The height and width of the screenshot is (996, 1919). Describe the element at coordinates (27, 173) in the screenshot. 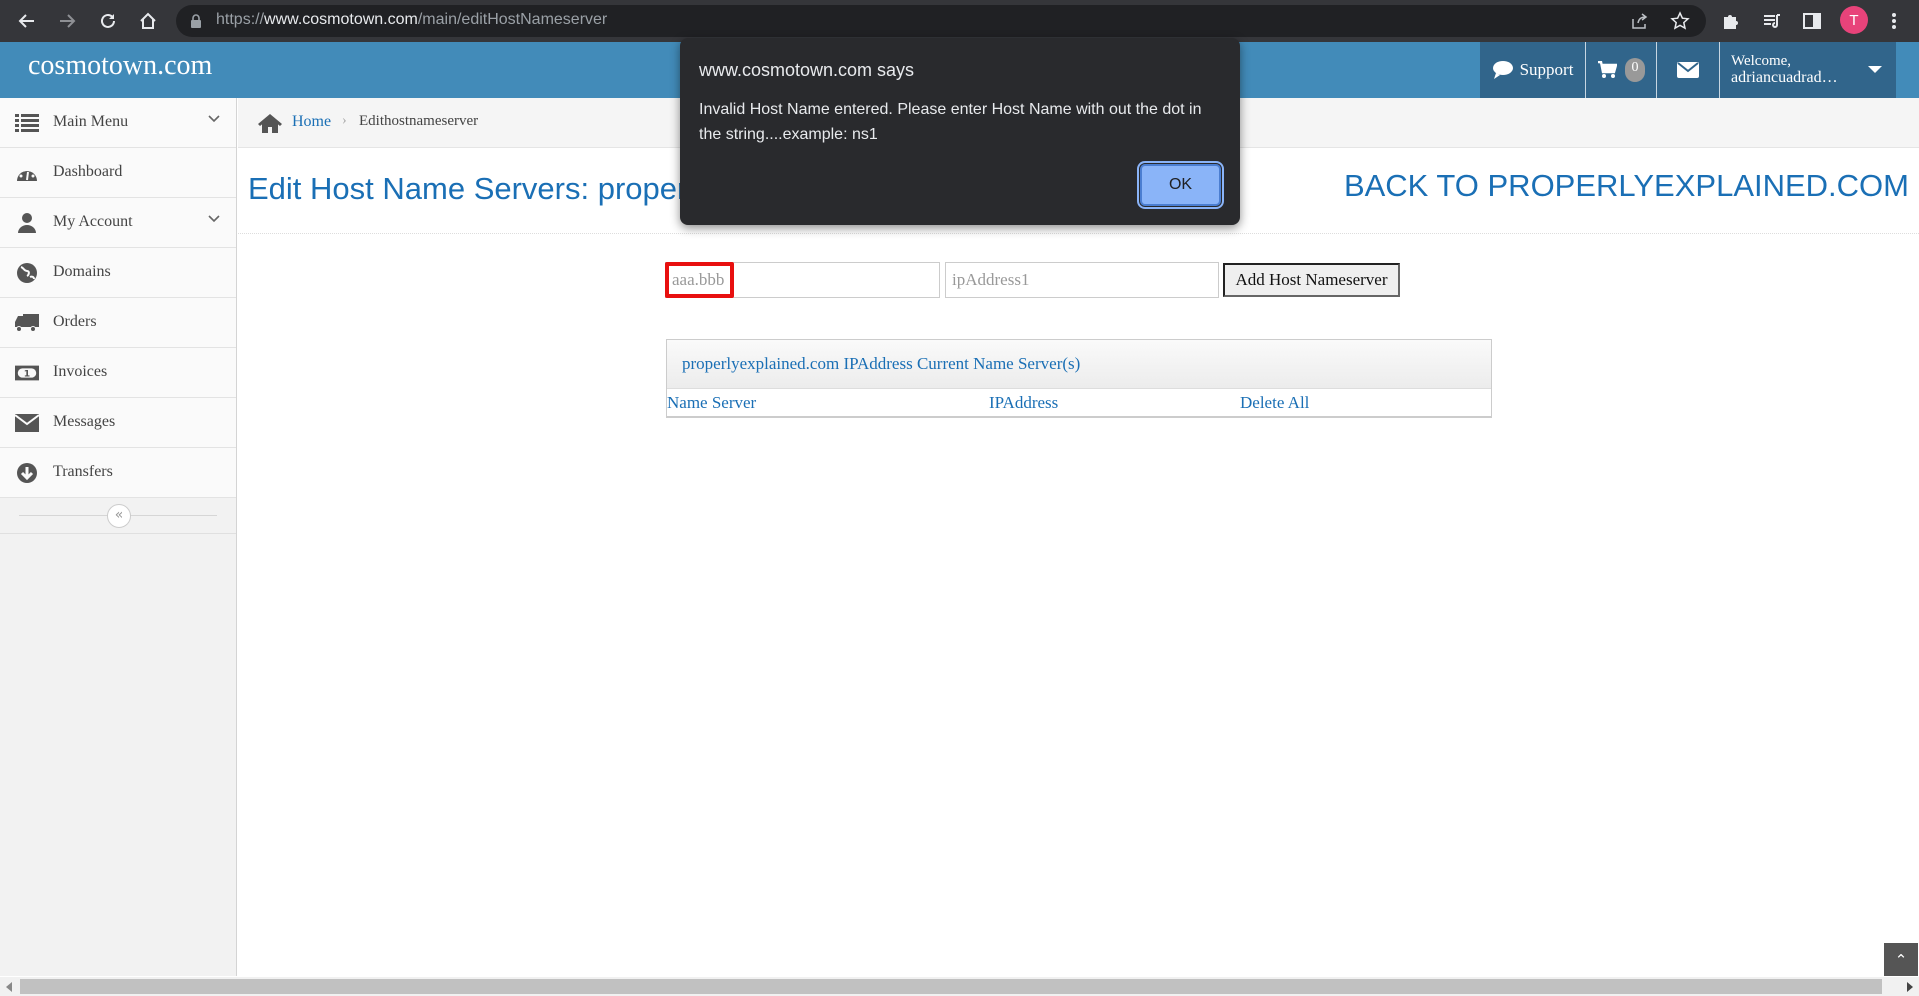

I see `dashboard-icon` at that location.